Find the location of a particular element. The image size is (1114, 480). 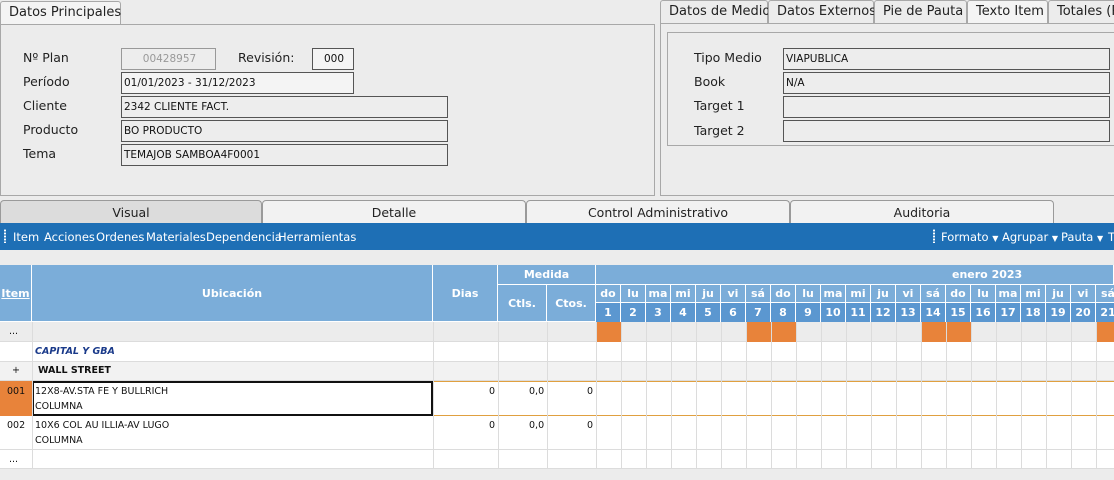

ubicacion-column-header: Ubicación is located at coordinates (232, 293).